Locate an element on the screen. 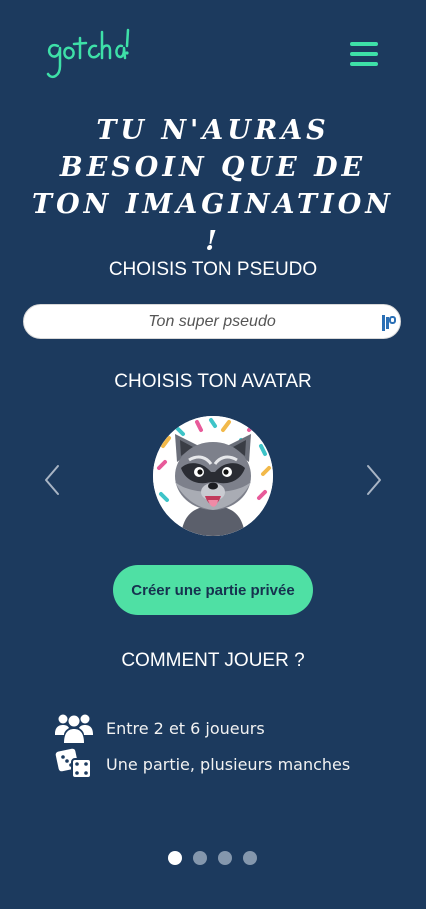 This screenshot has height=909, width=426. how-to-title: COMMENT JOUER ? is located at coordinates (213, 660).